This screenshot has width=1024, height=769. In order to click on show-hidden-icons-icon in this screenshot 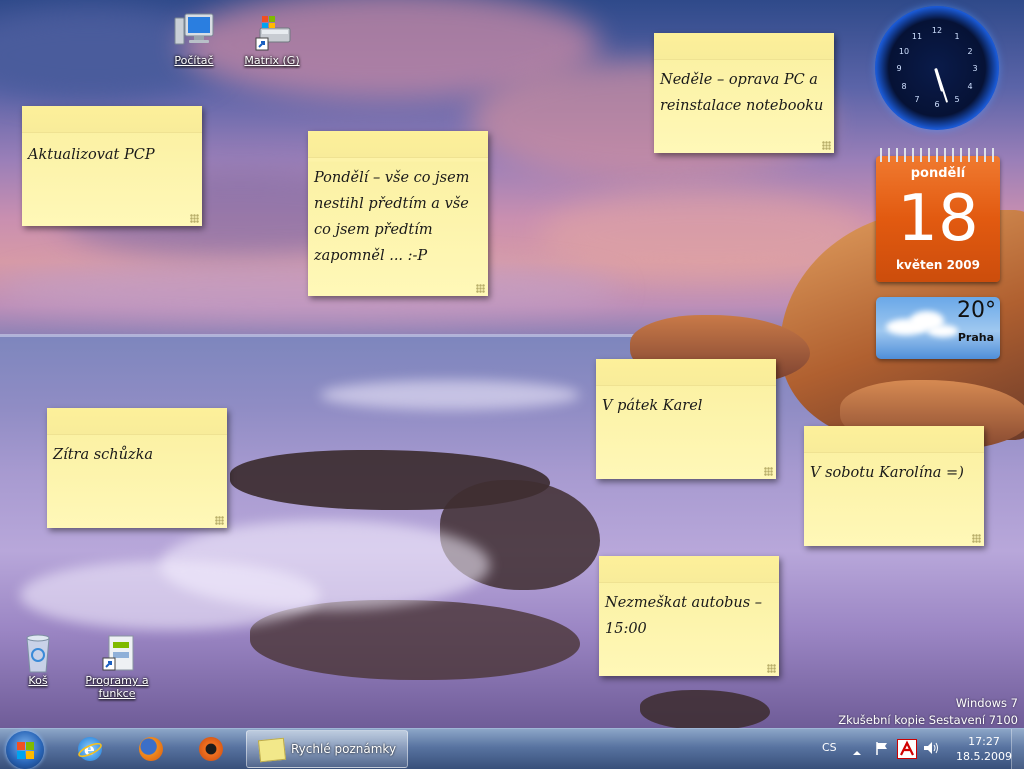, I will do `click(857, 749)`.